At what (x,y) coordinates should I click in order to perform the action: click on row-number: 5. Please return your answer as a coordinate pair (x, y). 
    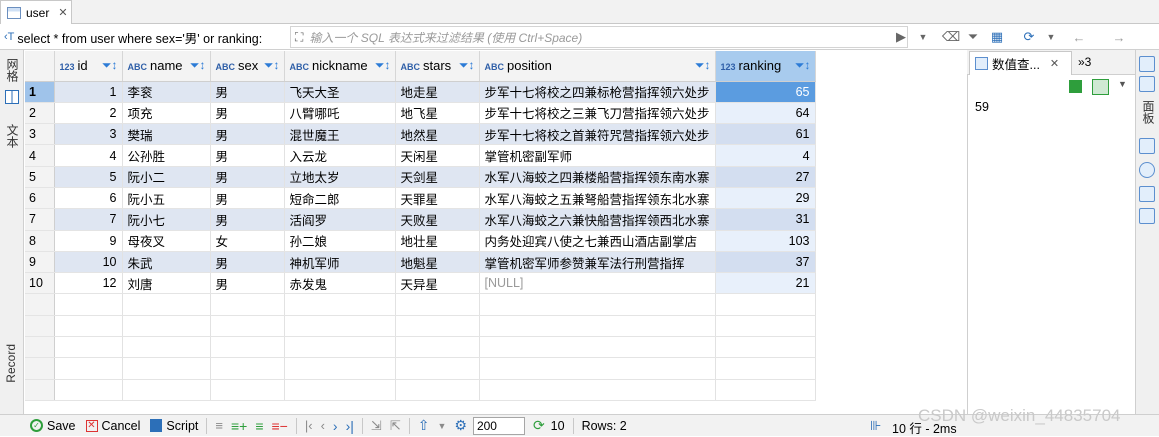
    Looking at the image, I should click on (40, 177).